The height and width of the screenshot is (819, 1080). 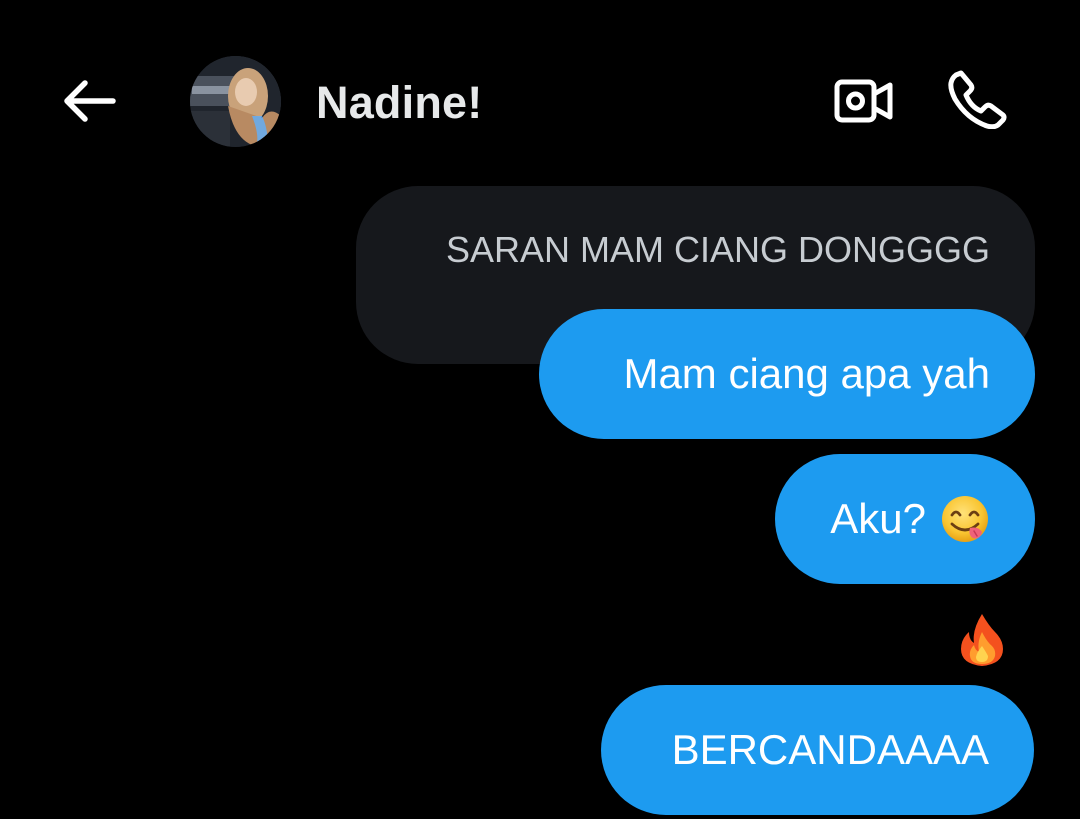 I want to click on video-call-button, so click(x=864, y=103).